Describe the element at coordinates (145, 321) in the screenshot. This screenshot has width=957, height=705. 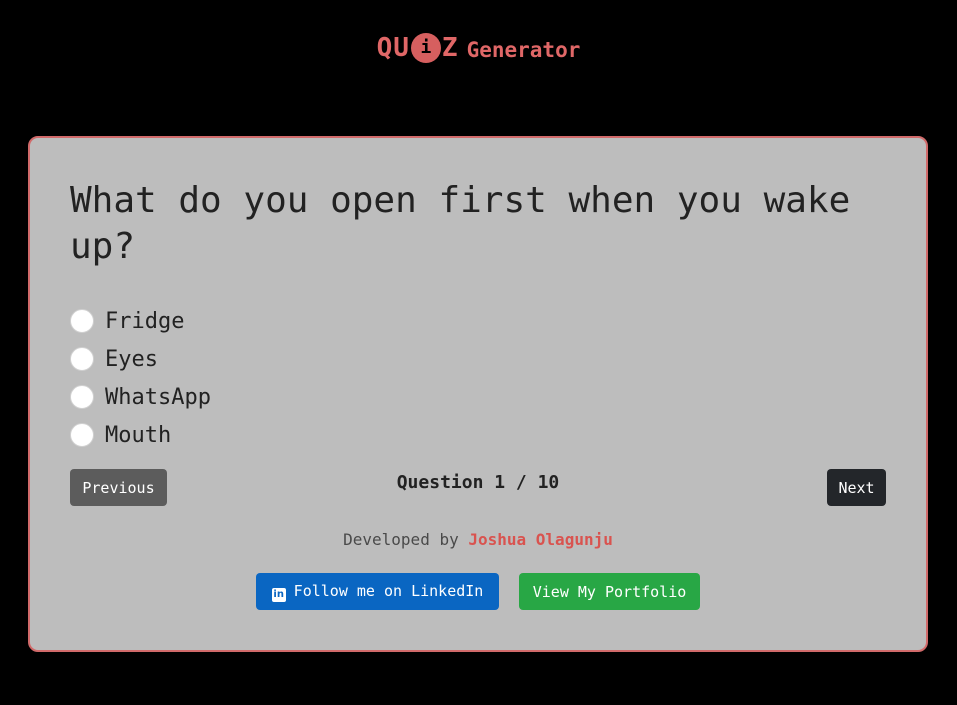
I see `option-label: Fridge` at that location.